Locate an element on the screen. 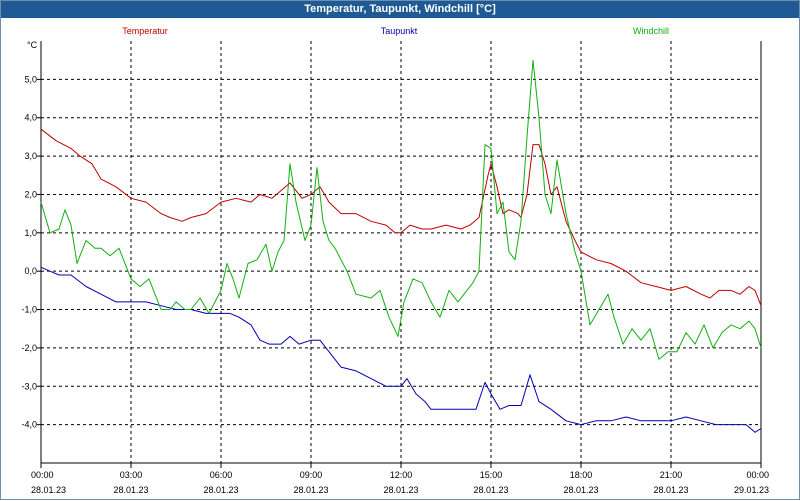 The height and width of the screenshot is (501, 800). y-tick-label: -1,0 is located at coordinates (29, 310).